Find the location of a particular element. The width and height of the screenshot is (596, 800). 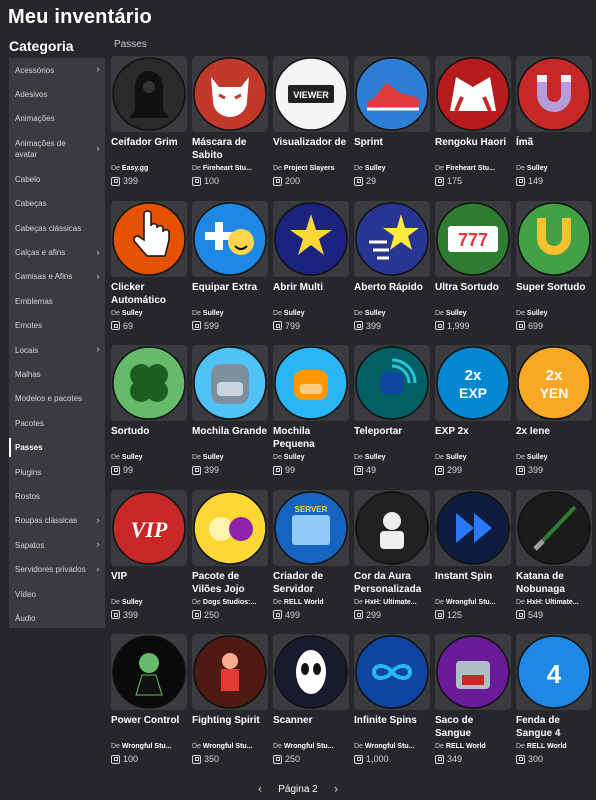

item-thumbnail: 2x YEN is located at coordinates (554, 383).